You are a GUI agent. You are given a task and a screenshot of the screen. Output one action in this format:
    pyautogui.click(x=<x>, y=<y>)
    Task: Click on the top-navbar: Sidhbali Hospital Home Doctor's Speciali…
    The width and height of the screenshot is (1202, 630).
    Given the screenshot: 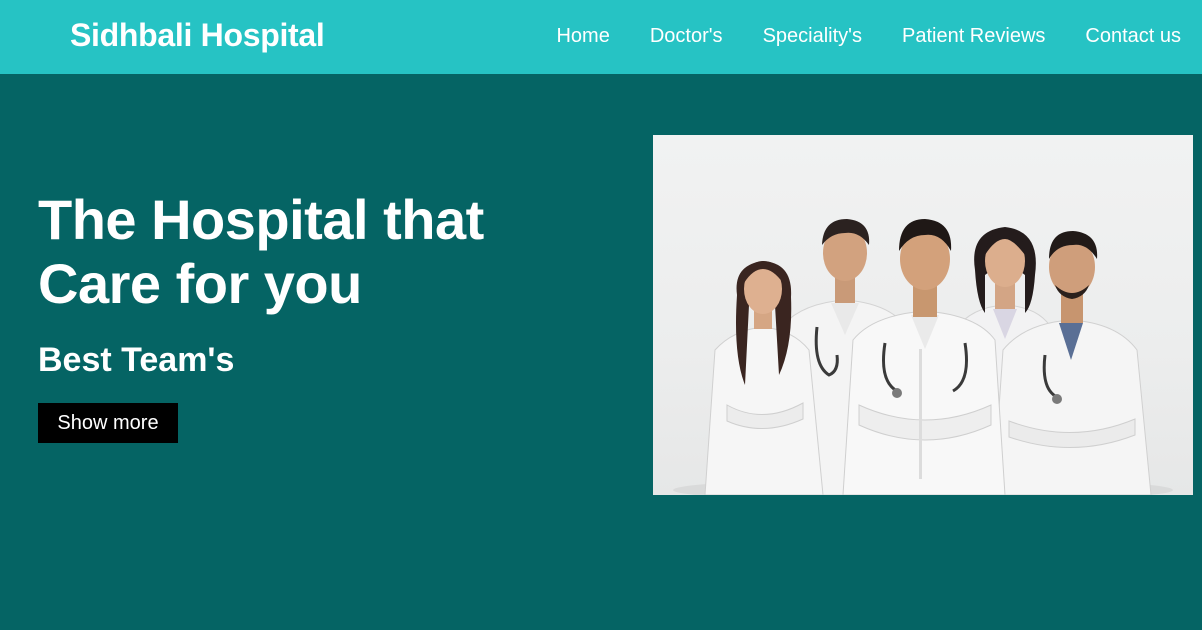 What is the action you would take?
    pyautogui.click(x=601, y=37)
    